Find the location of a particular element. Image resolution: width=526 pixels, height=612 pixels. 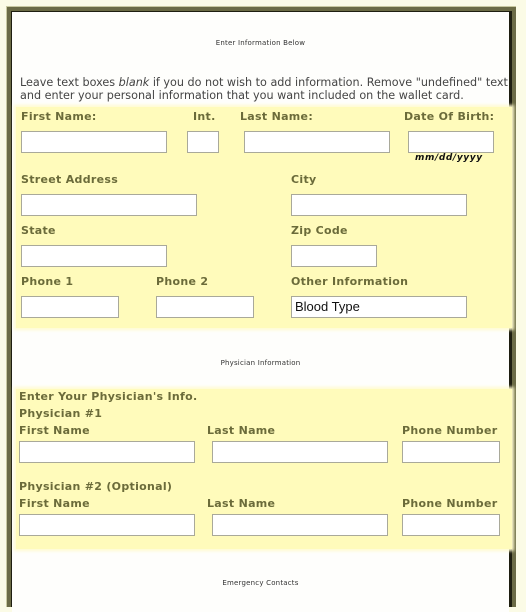

city-label: City is located at coordinates (304, 179).